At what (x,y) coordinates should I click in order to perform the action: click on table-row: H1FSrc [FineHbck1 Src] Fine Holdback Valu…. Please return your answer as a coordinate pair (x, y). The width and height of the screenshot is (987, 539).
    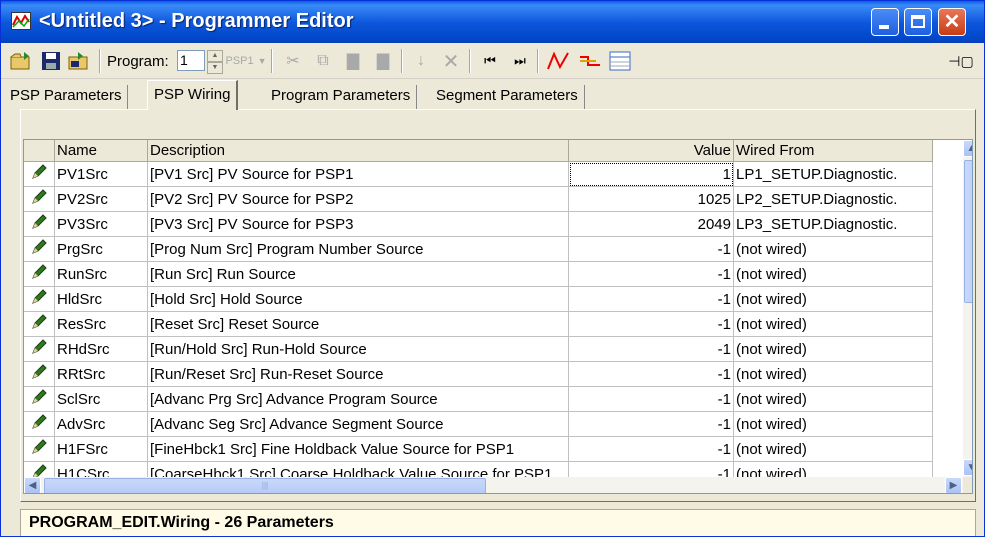
    Looking at the image, I should click on (478, 449).